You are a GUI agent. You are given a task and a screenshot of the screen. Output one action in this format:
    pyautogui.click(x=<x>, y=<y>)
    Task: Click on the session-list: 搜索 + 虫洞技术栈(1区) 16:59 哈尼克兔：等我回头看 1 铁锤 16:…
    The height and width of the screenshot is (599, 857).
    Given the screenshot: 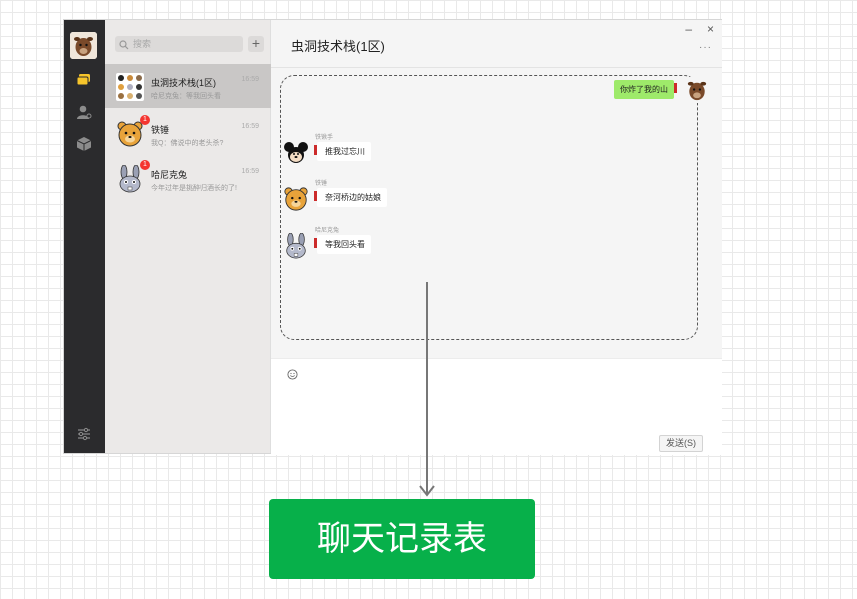 What is the action you would take?
    pyautogui.click(x=188, y=236)
    